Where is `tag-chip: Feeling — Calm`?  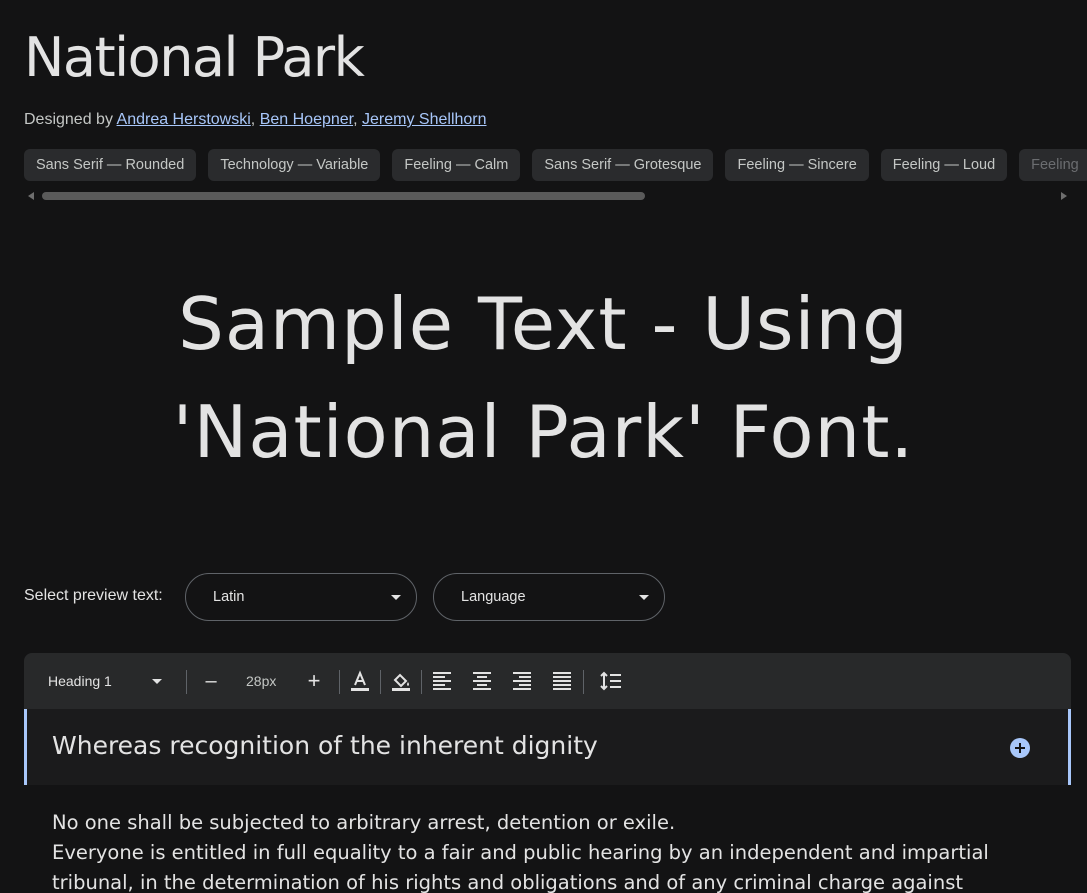 tag-chip: Feeling — Calm is located at coordinates (456, 165).